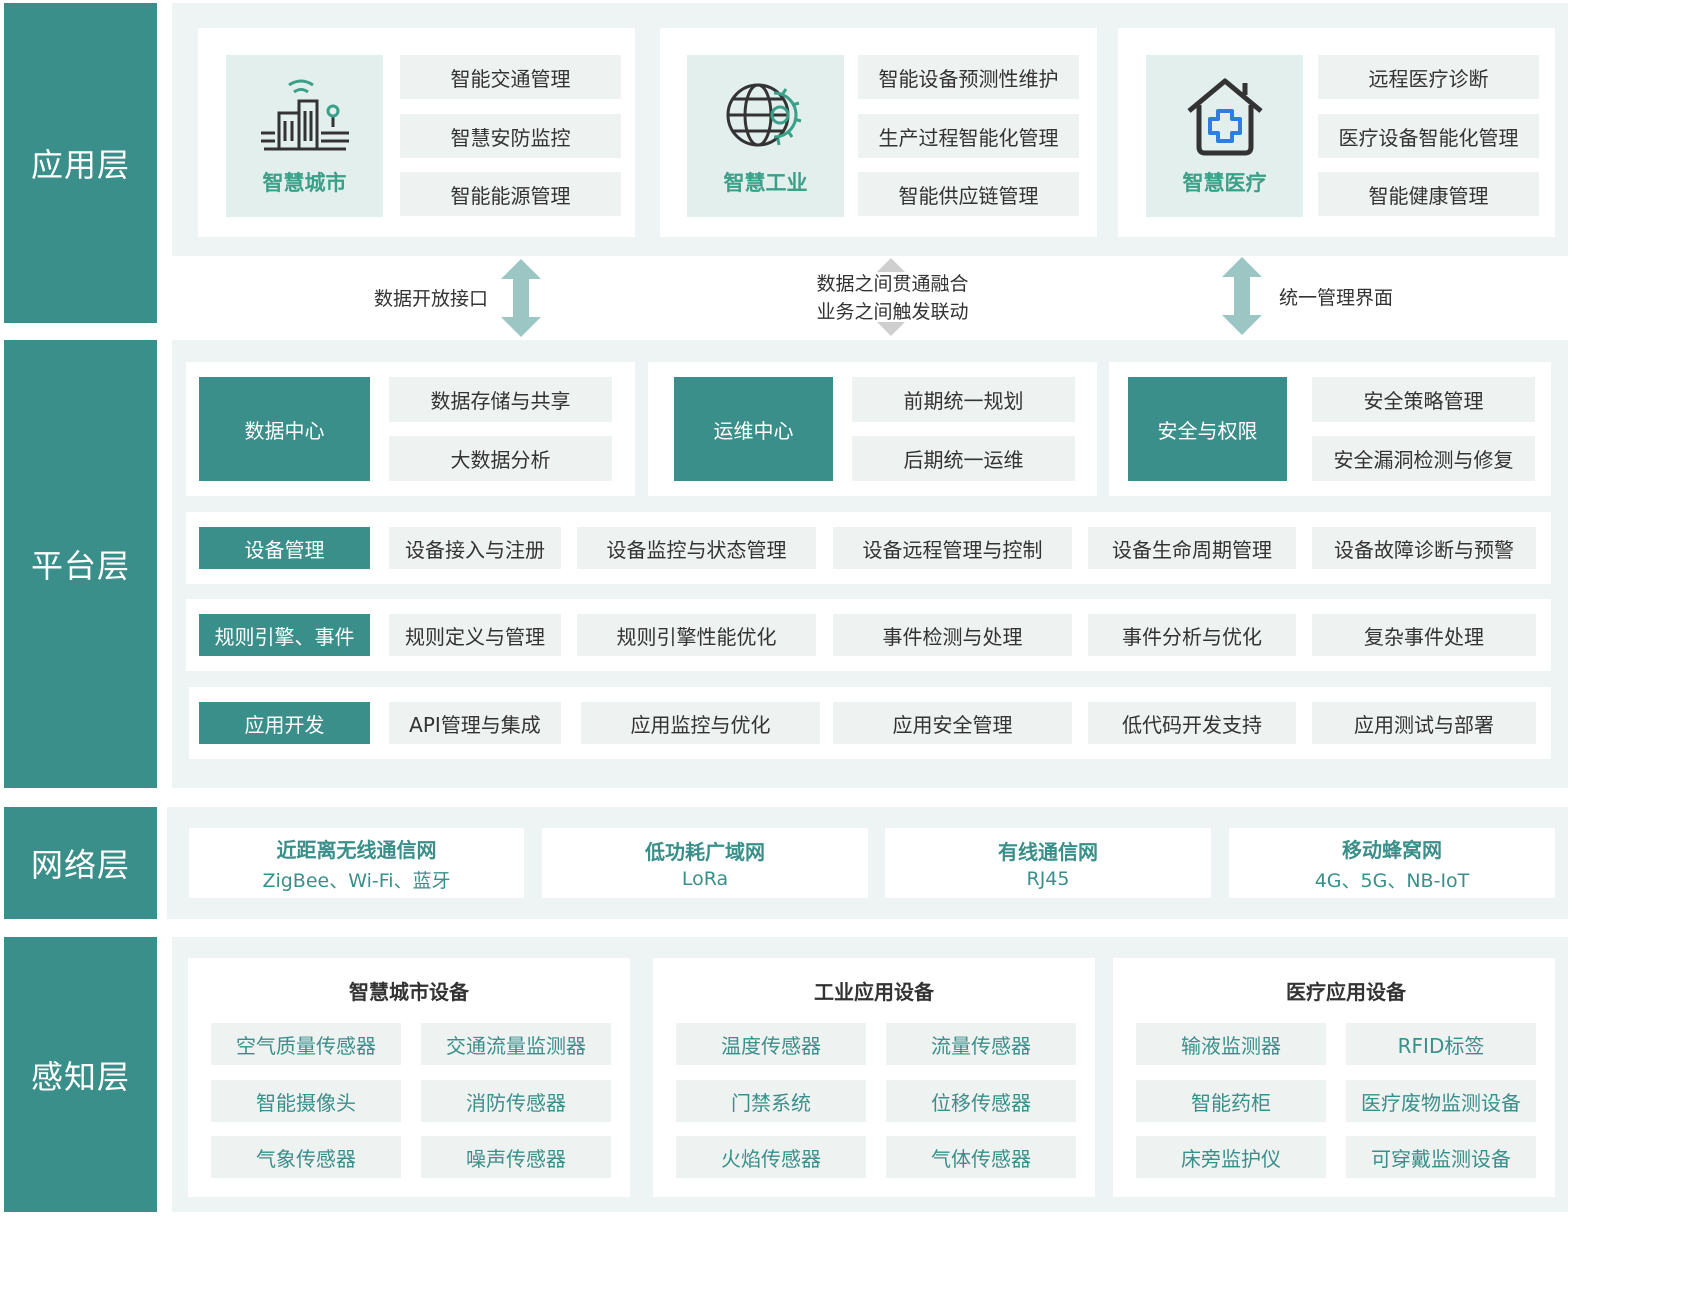 This screenshot has width=1684, height=1298. Describe the element at coordinates (306, 1157) in the screenshot. I see `device-item: 气象传感器` at that location.